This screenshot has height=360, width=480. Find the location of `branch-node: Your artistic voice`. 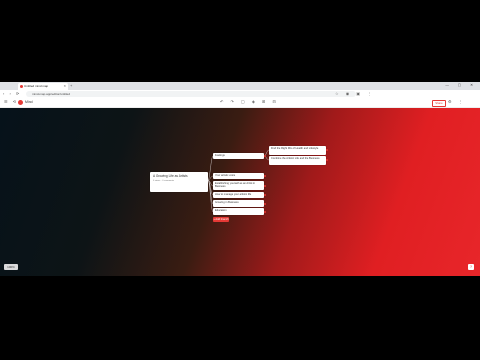

branch-node: Your artistic voice is located at coordinates (238, 176).